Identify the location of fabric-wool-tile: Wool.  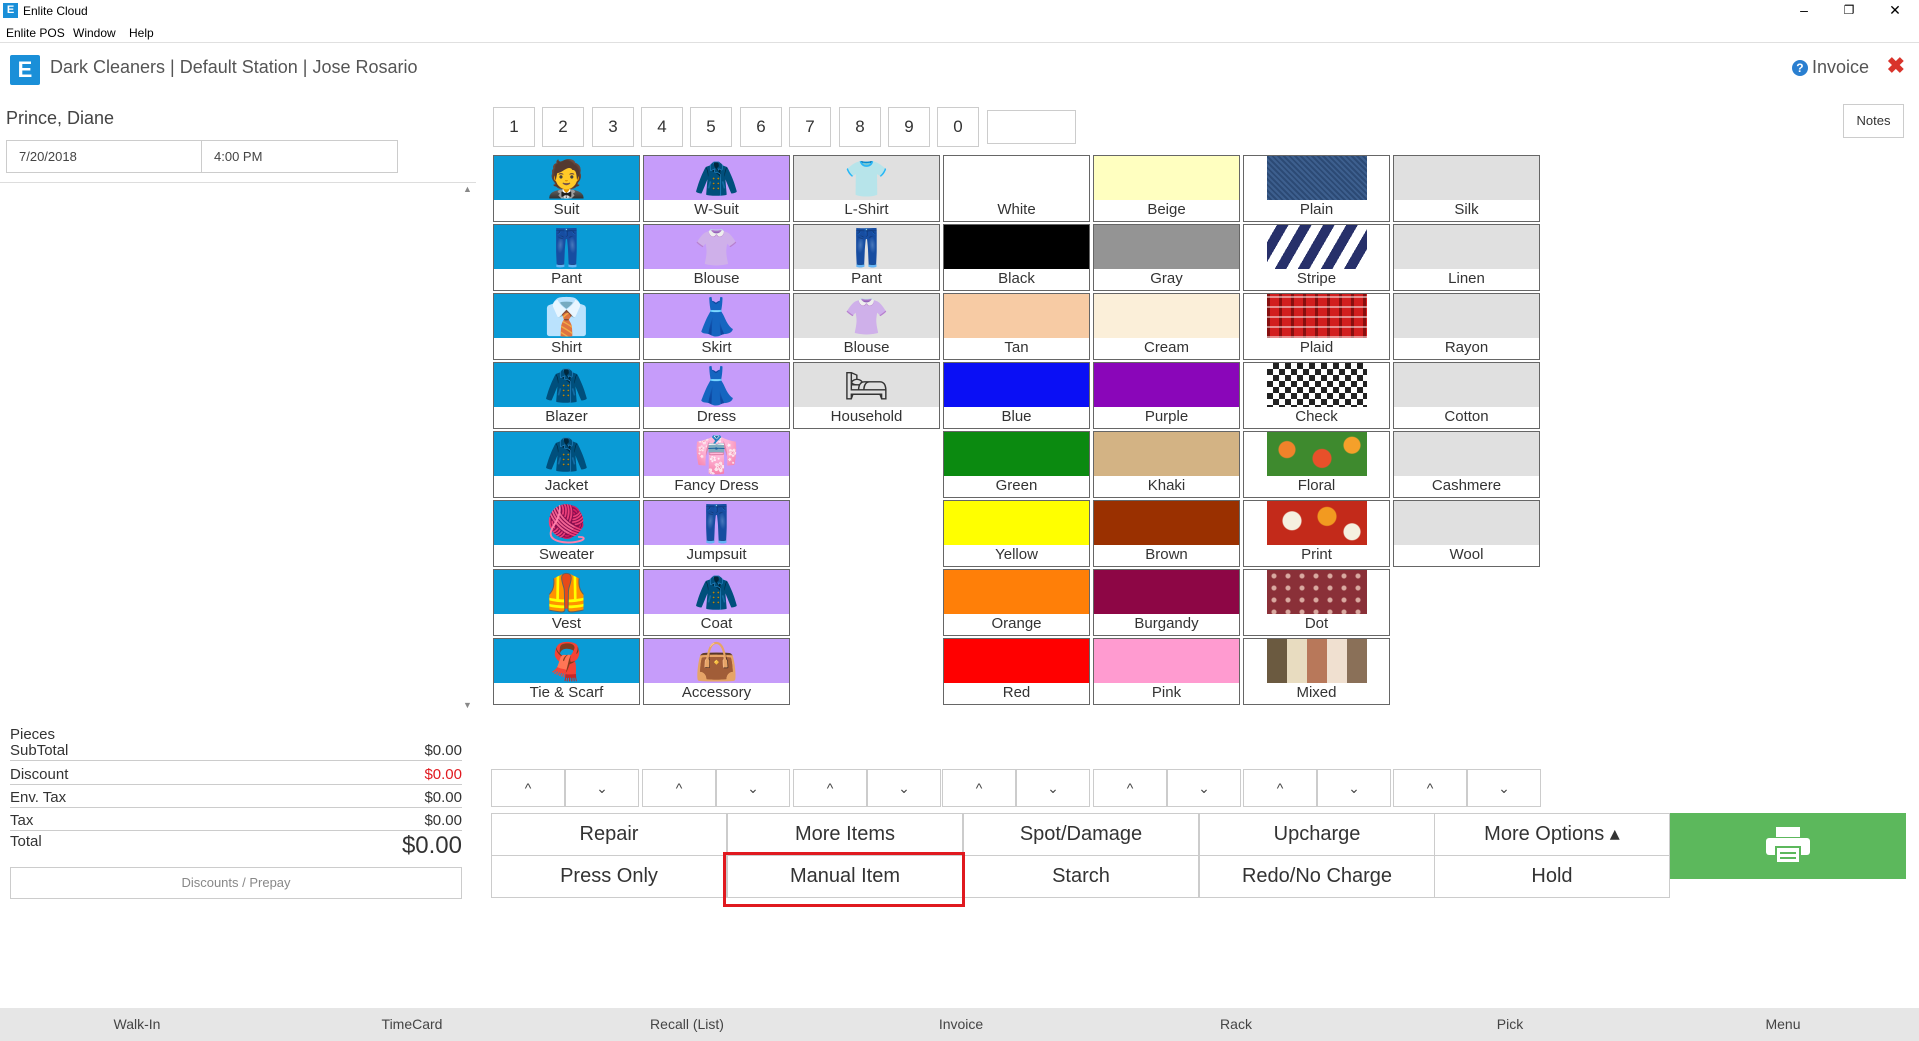
(1466, 533).